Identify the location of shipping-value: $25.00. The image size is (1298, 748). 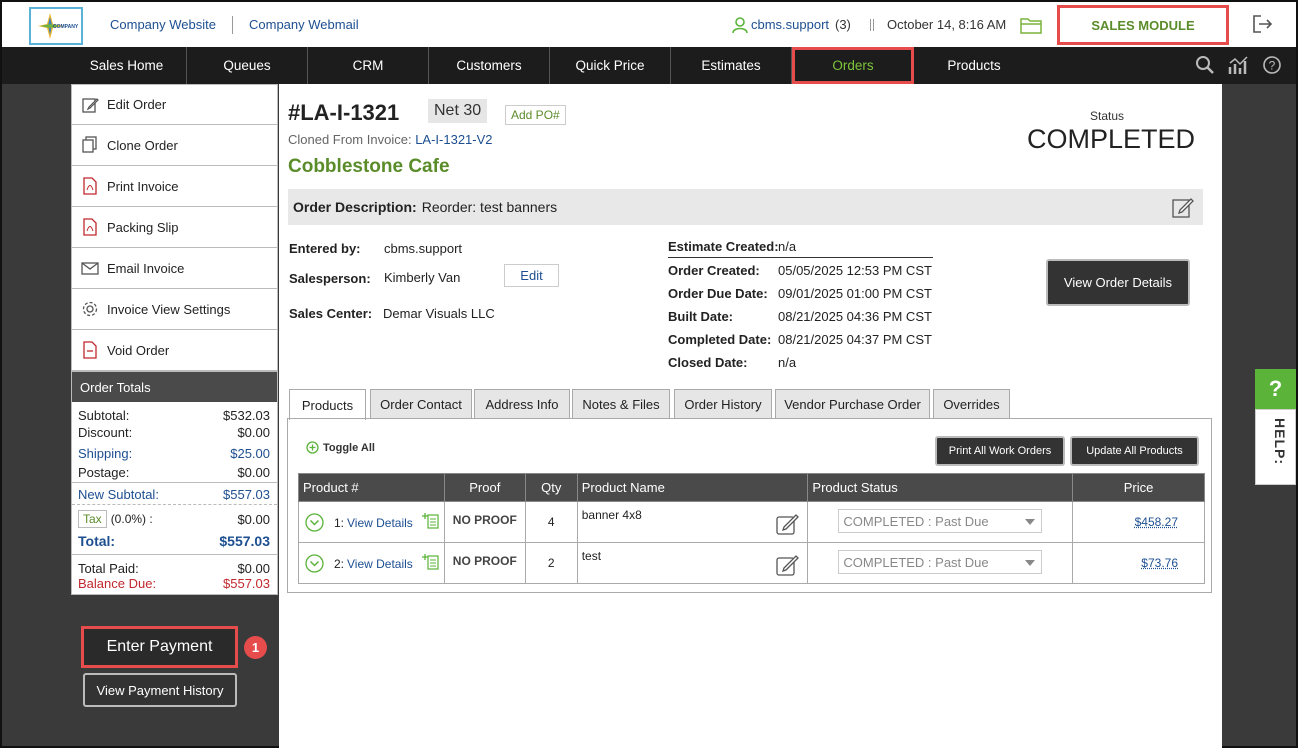
(250, 453).